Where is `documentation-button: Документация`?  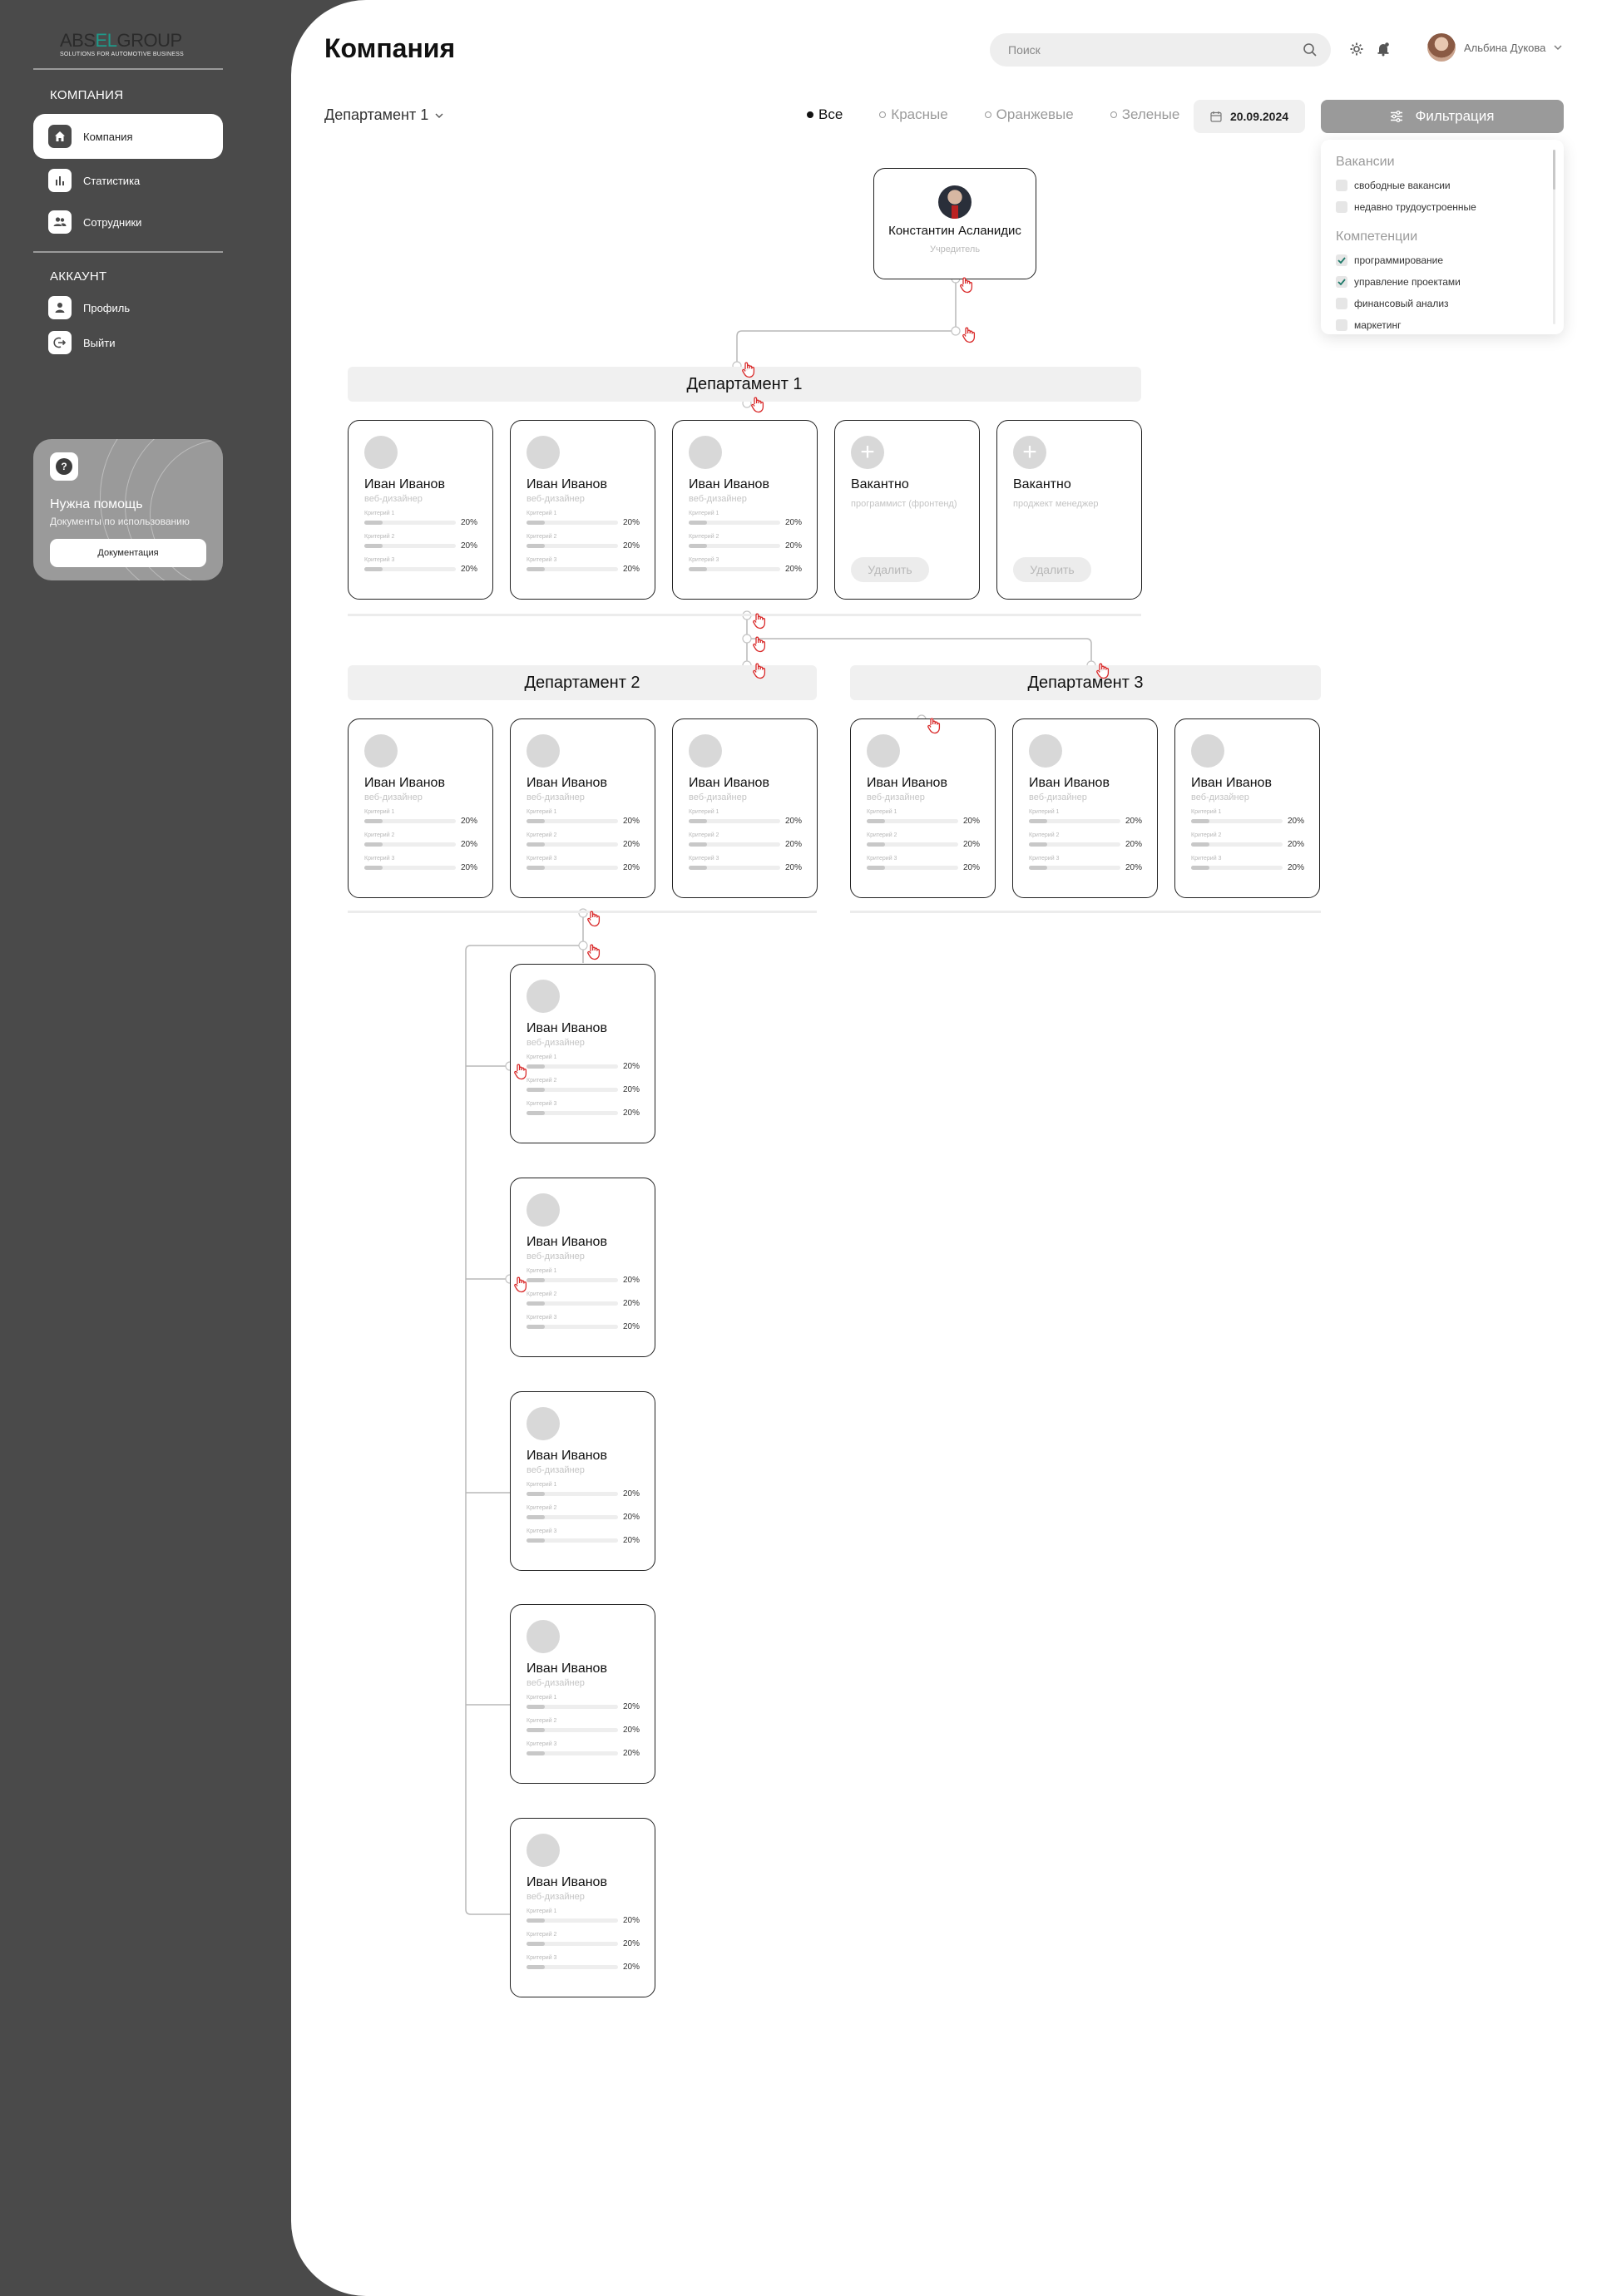 documentation-button: Документация is located at coordinates (128, 553).